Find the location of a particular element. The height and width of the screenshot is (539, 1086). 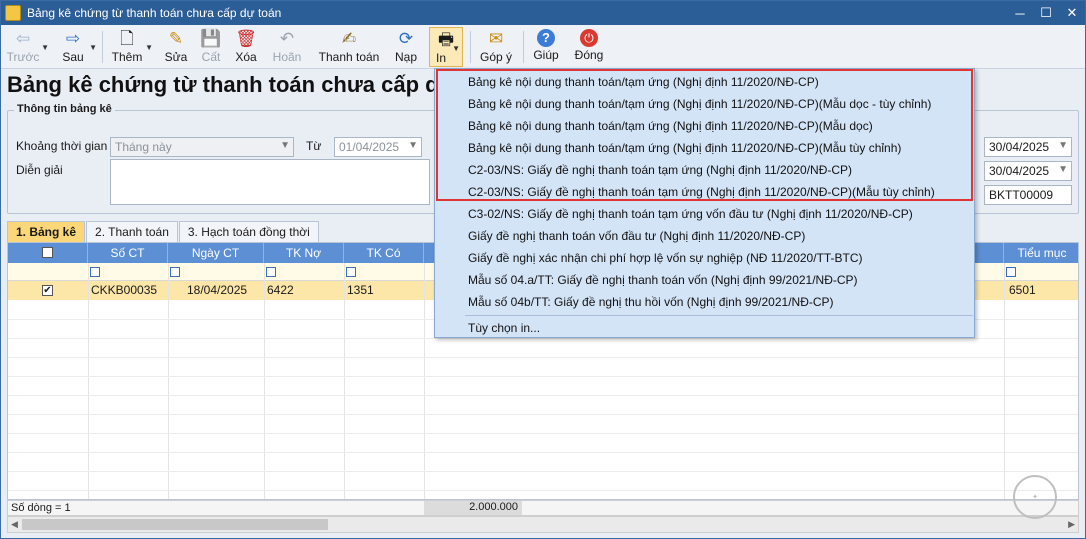

refresh-icon: ⟳ is located at coordinates (406, 38).